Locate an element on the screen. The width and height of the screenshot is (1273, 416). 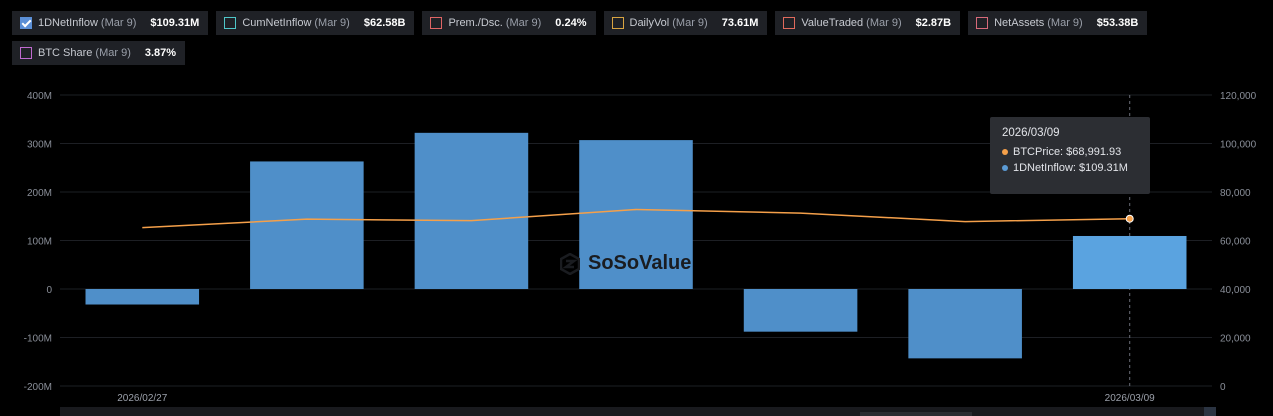
y-left-tick-label: -100M is located at coordinates (38, 339).